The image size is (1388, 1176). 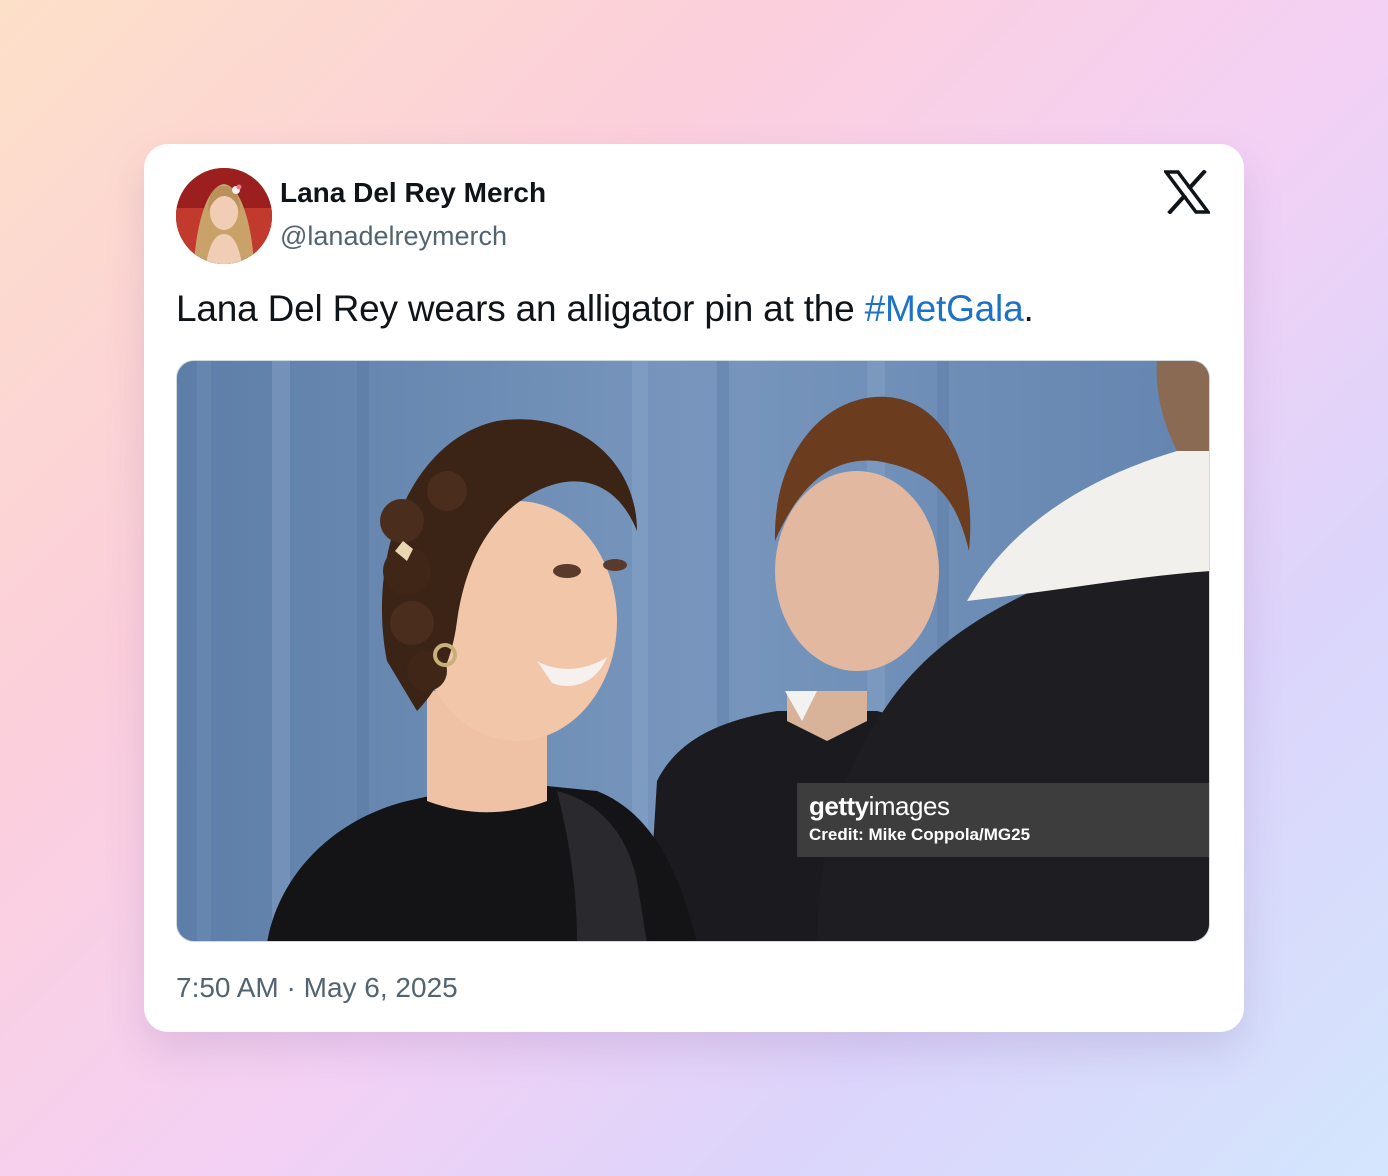 What do you see at coordinates (1003, 820) in the screenshot?
I see `getty-watermark: gettyimages Credit: Mike Coppola/MG25` at bounding box center [1003, 820].